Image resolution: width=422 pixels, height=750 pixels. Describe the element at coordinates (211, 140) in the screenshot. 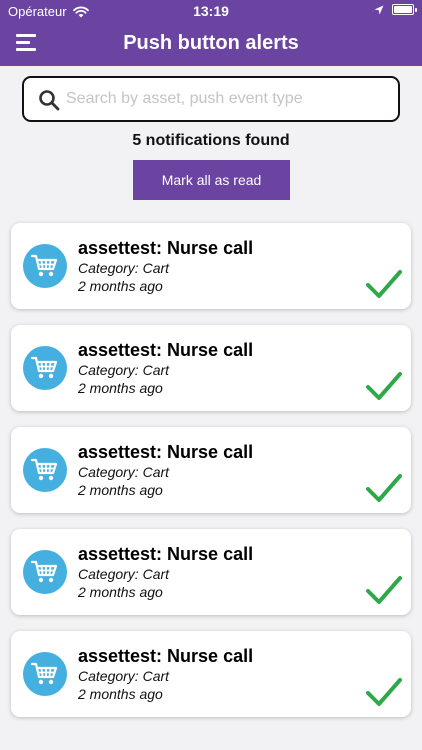

I see `notification-count: 5 notifications found` at that location.